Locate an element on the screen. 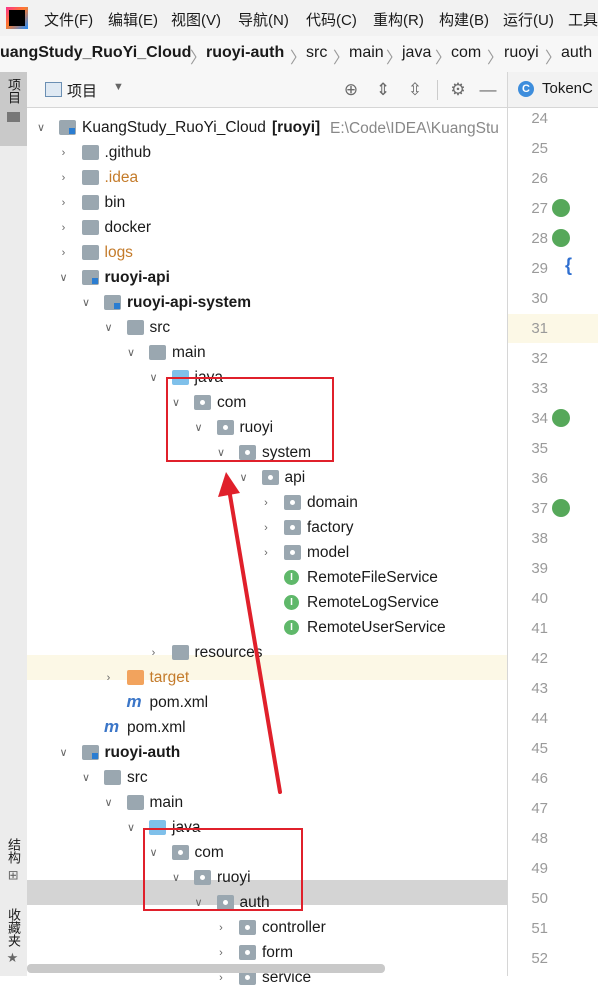 The width and height of the screenshot is (598, 991). annotation-arrow is located at coordinates (250, 633).